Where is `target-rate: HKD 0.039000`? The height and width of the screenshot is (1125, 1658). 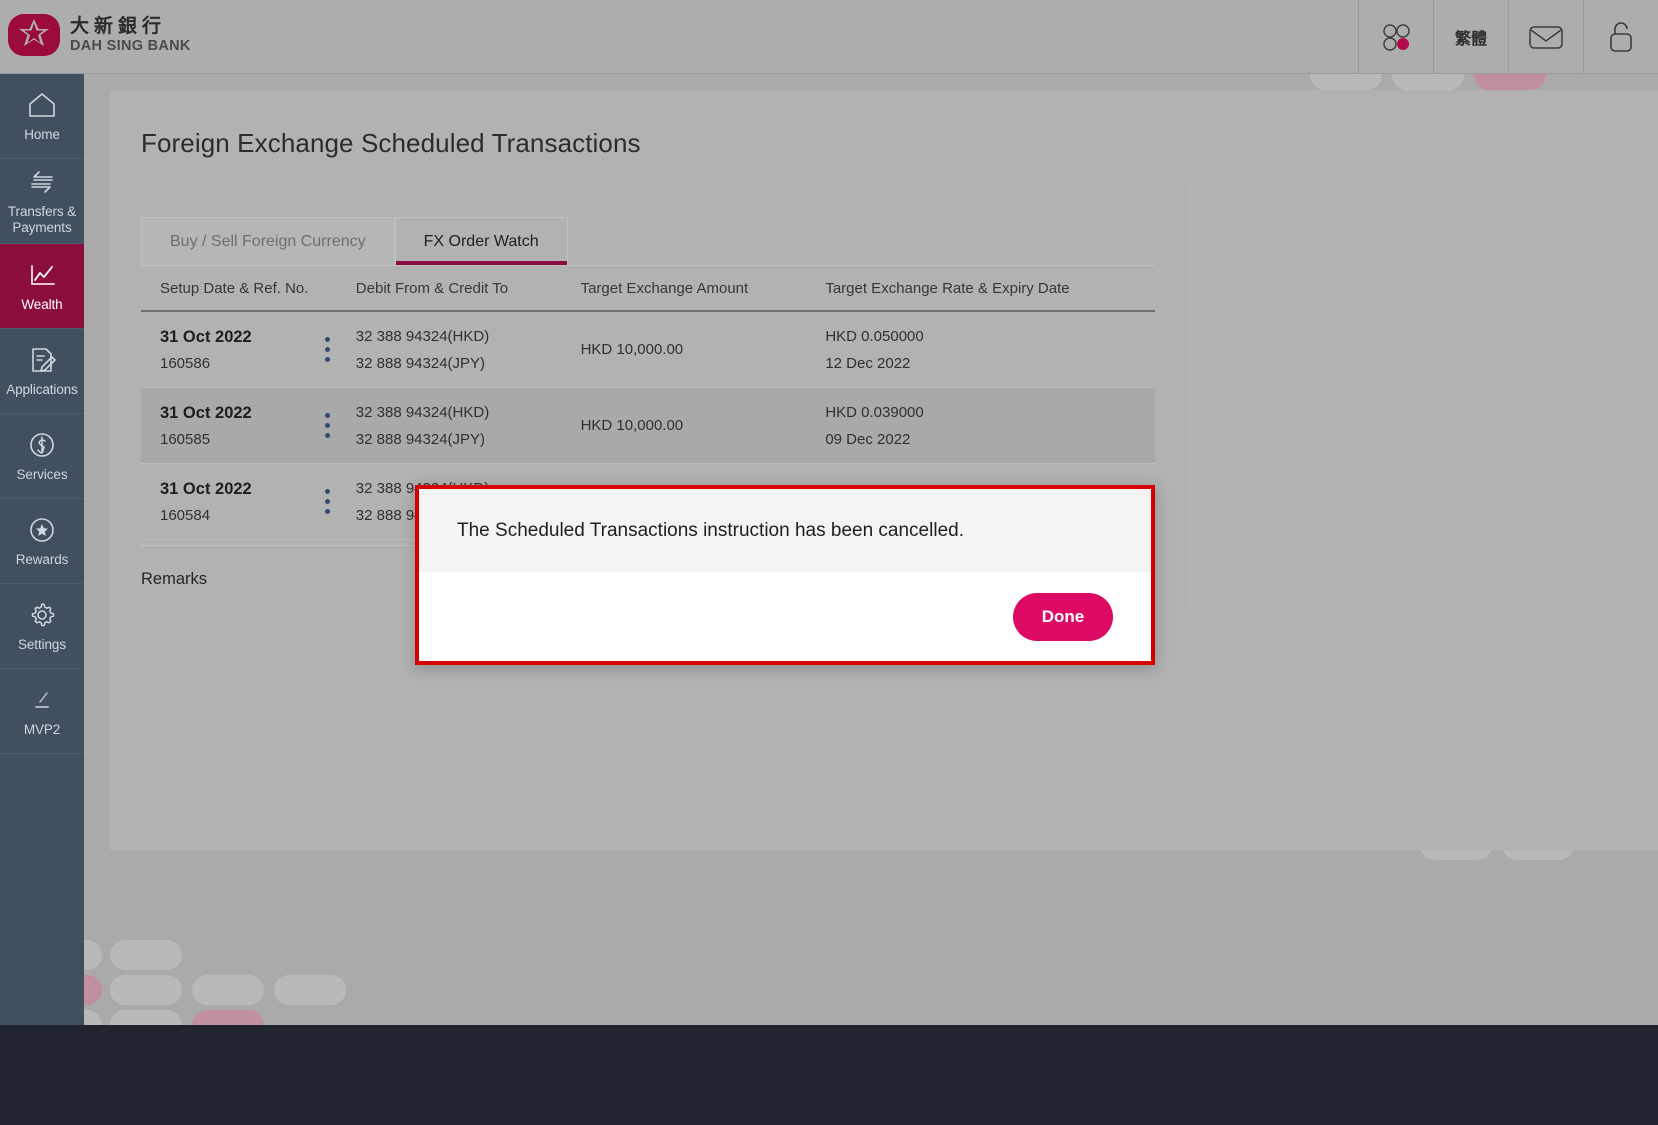 target-rate: HKD 0.039000 is located at coordinates (874, 412).